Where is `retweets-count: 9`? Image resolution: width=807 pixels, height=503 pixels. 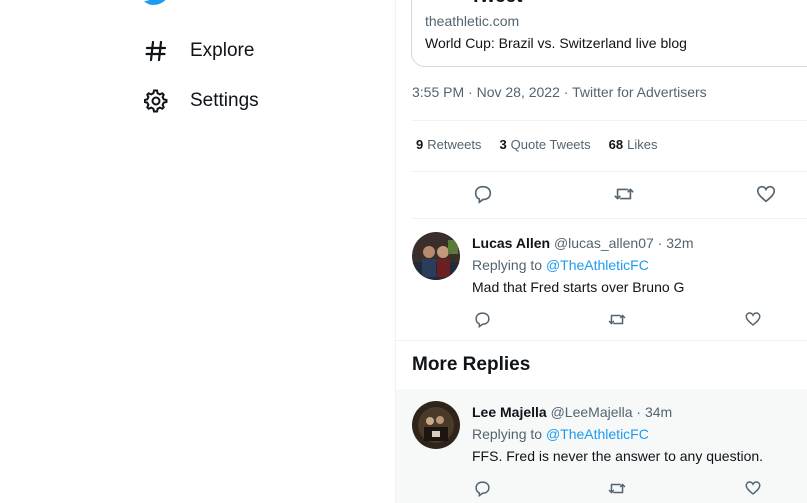
retweets-count: 9 is located at coordinates (420, 144).